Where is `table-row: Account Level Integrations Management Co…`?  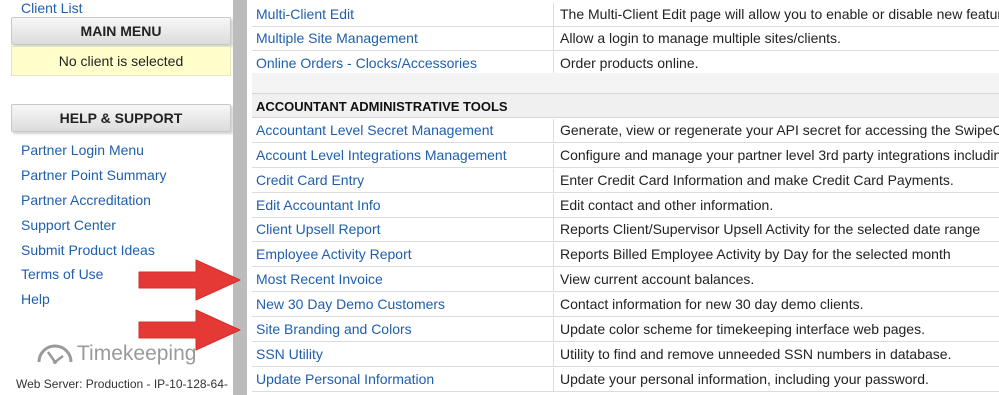 table-row: Account Level Integrations Management Co… is located at coordinates (625, 156).